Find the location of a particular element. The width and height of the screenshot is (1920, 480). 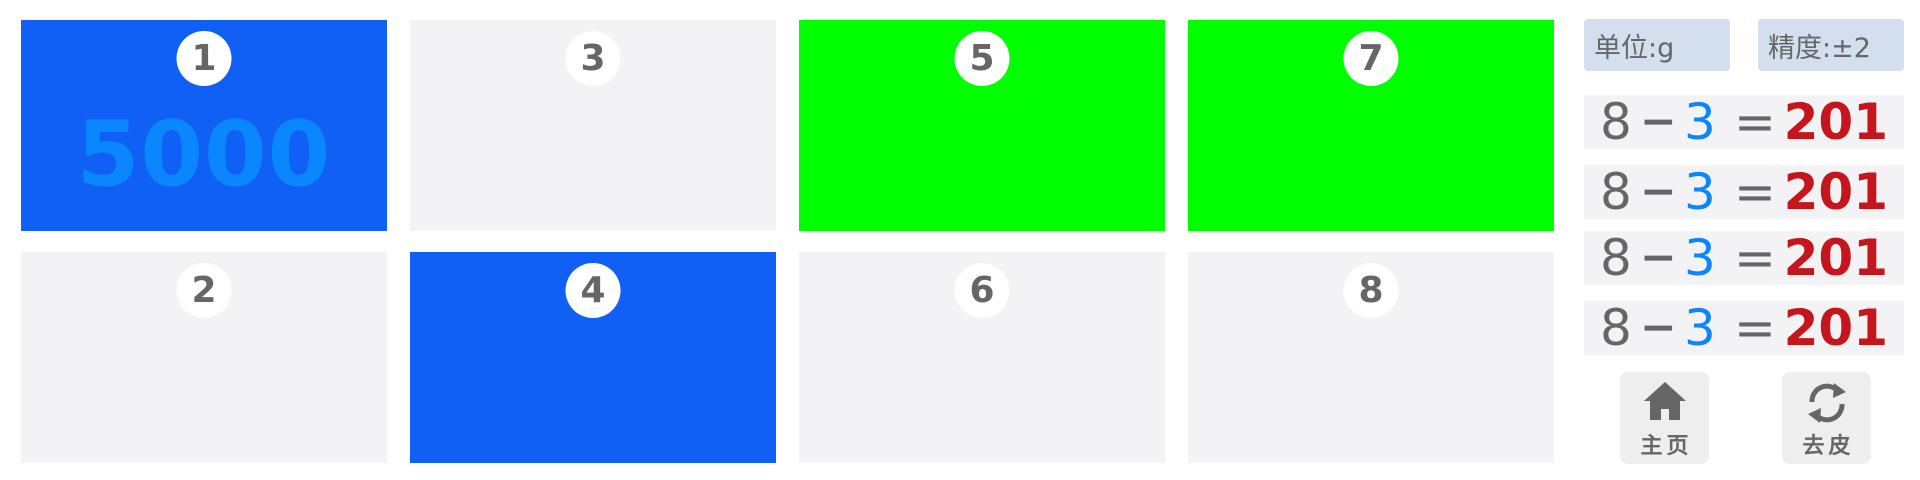

tile-5: 5 is located at coordinates (982, 125).